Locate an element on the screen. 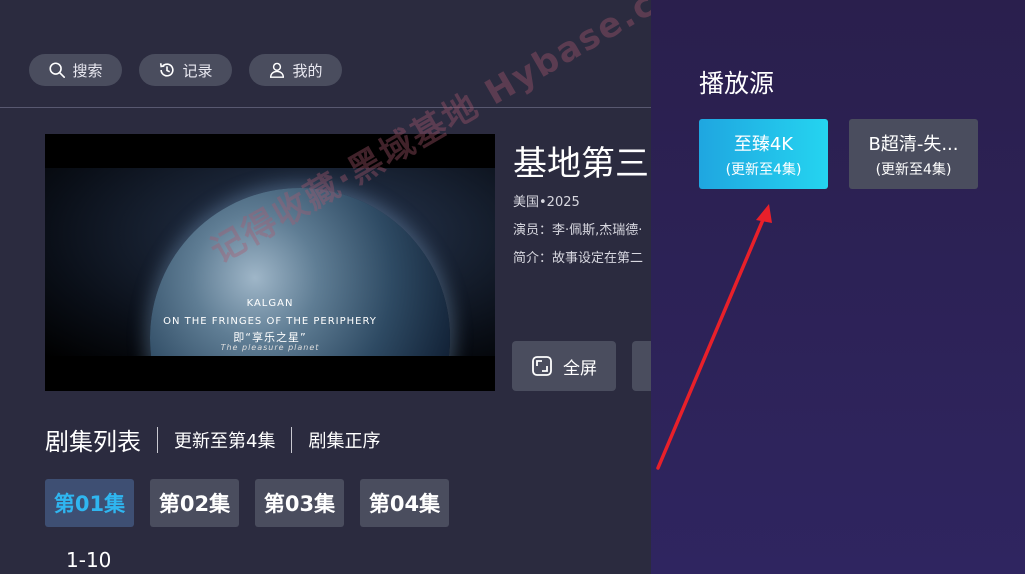 The height and width of the screenshot is (574, 1025). user-icon is located at coordinates (277, 70).